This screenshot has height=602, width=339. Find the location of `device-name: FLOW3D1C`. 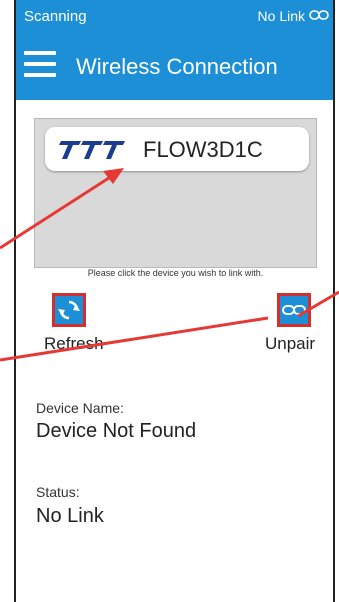

device-name: FLOW3D1C is located at coordinates (203, 149).